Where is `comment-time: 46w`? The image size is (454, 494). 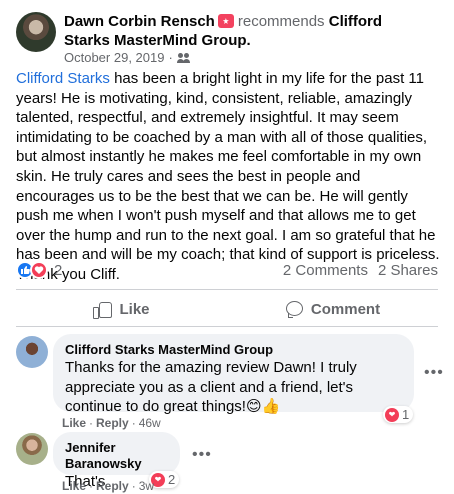 comment-time: 46w is located at coordinates (150, 423).